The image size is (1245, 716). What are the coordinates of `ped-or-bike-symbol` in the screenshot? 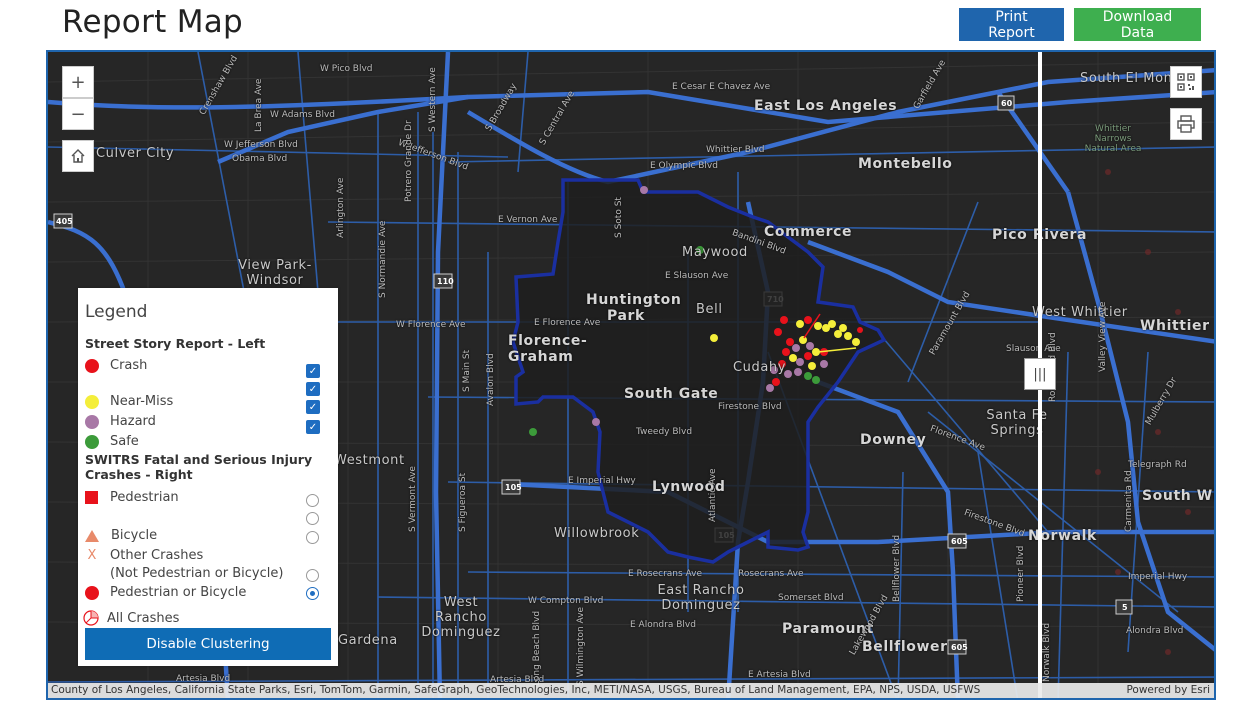 It's located at (92, 592).